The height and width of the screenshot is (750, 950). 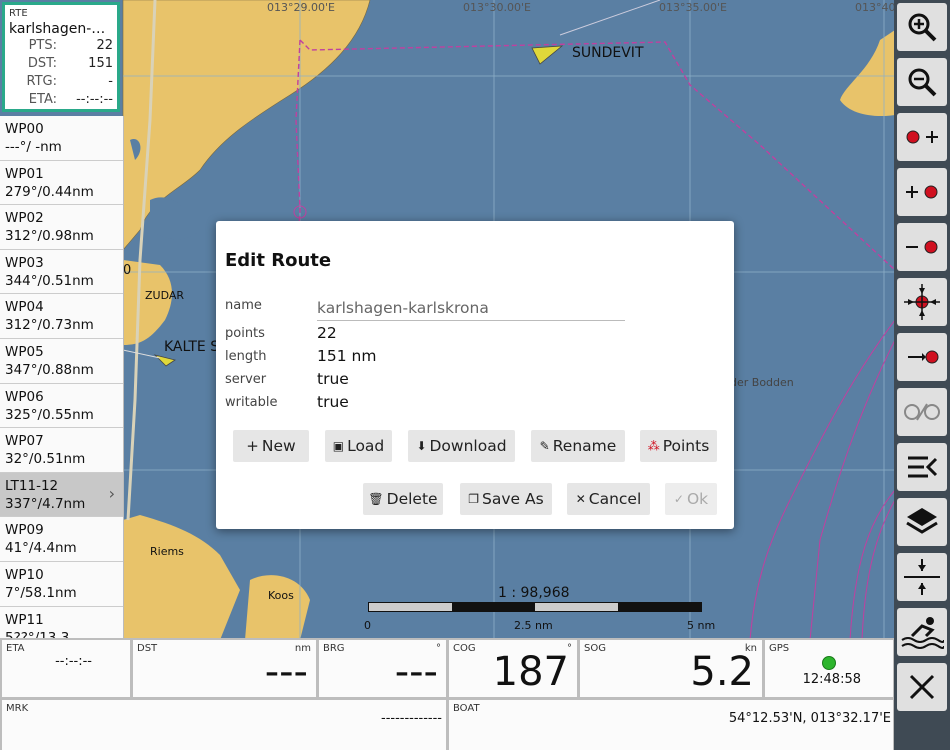 I want to click on server-label: server, so click(x=246, y=379).